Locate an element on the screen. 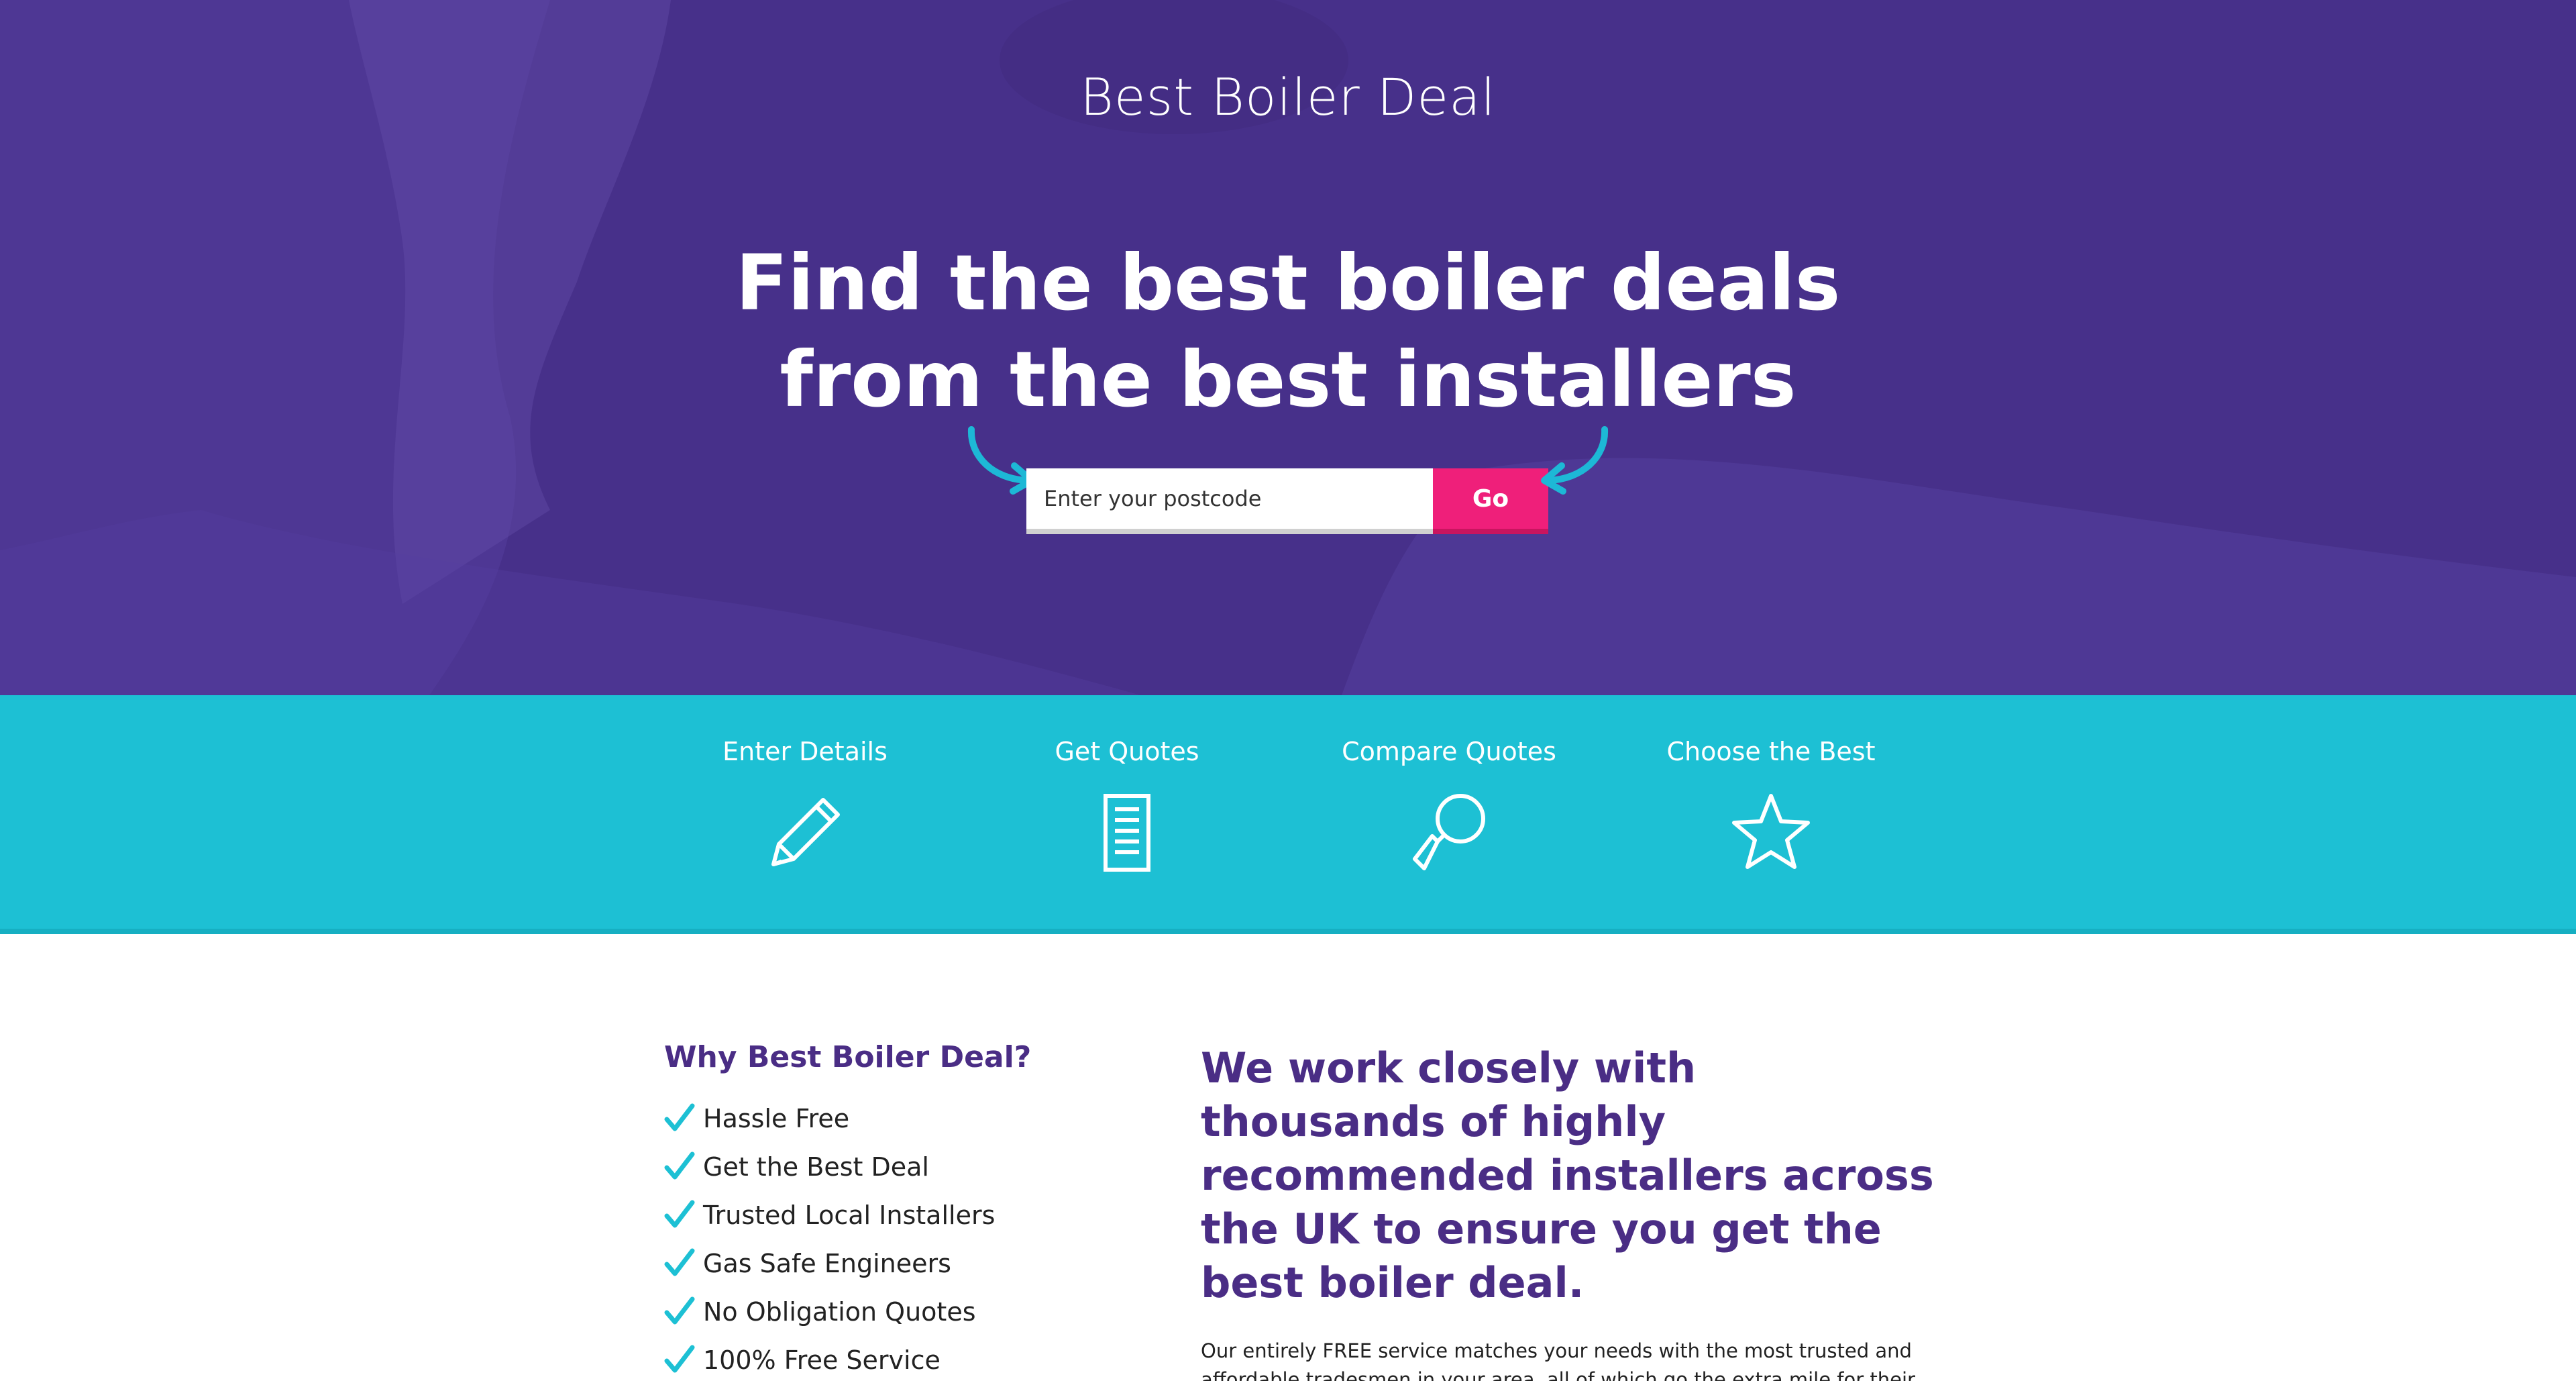  step-compare-quotes: Compare Quotes is located at coordinates (1449, 806).